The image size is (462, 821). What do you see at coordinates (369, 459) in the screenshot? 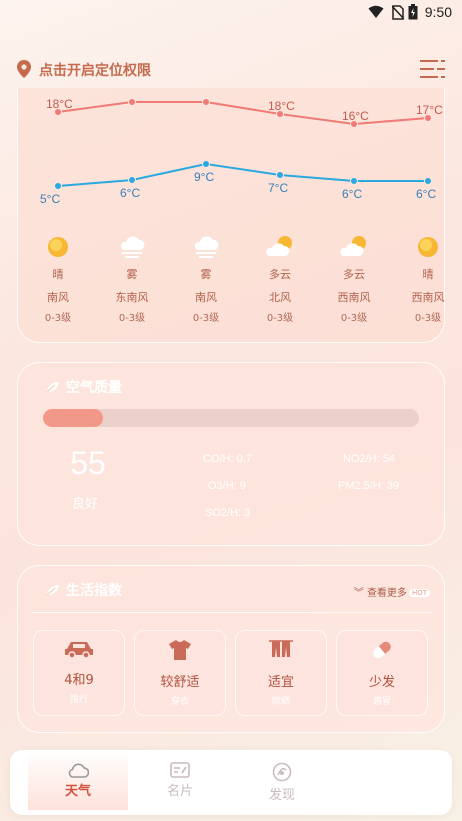
I see `no2-reading: NO2/H: 54` at bounding box center [369, 459].